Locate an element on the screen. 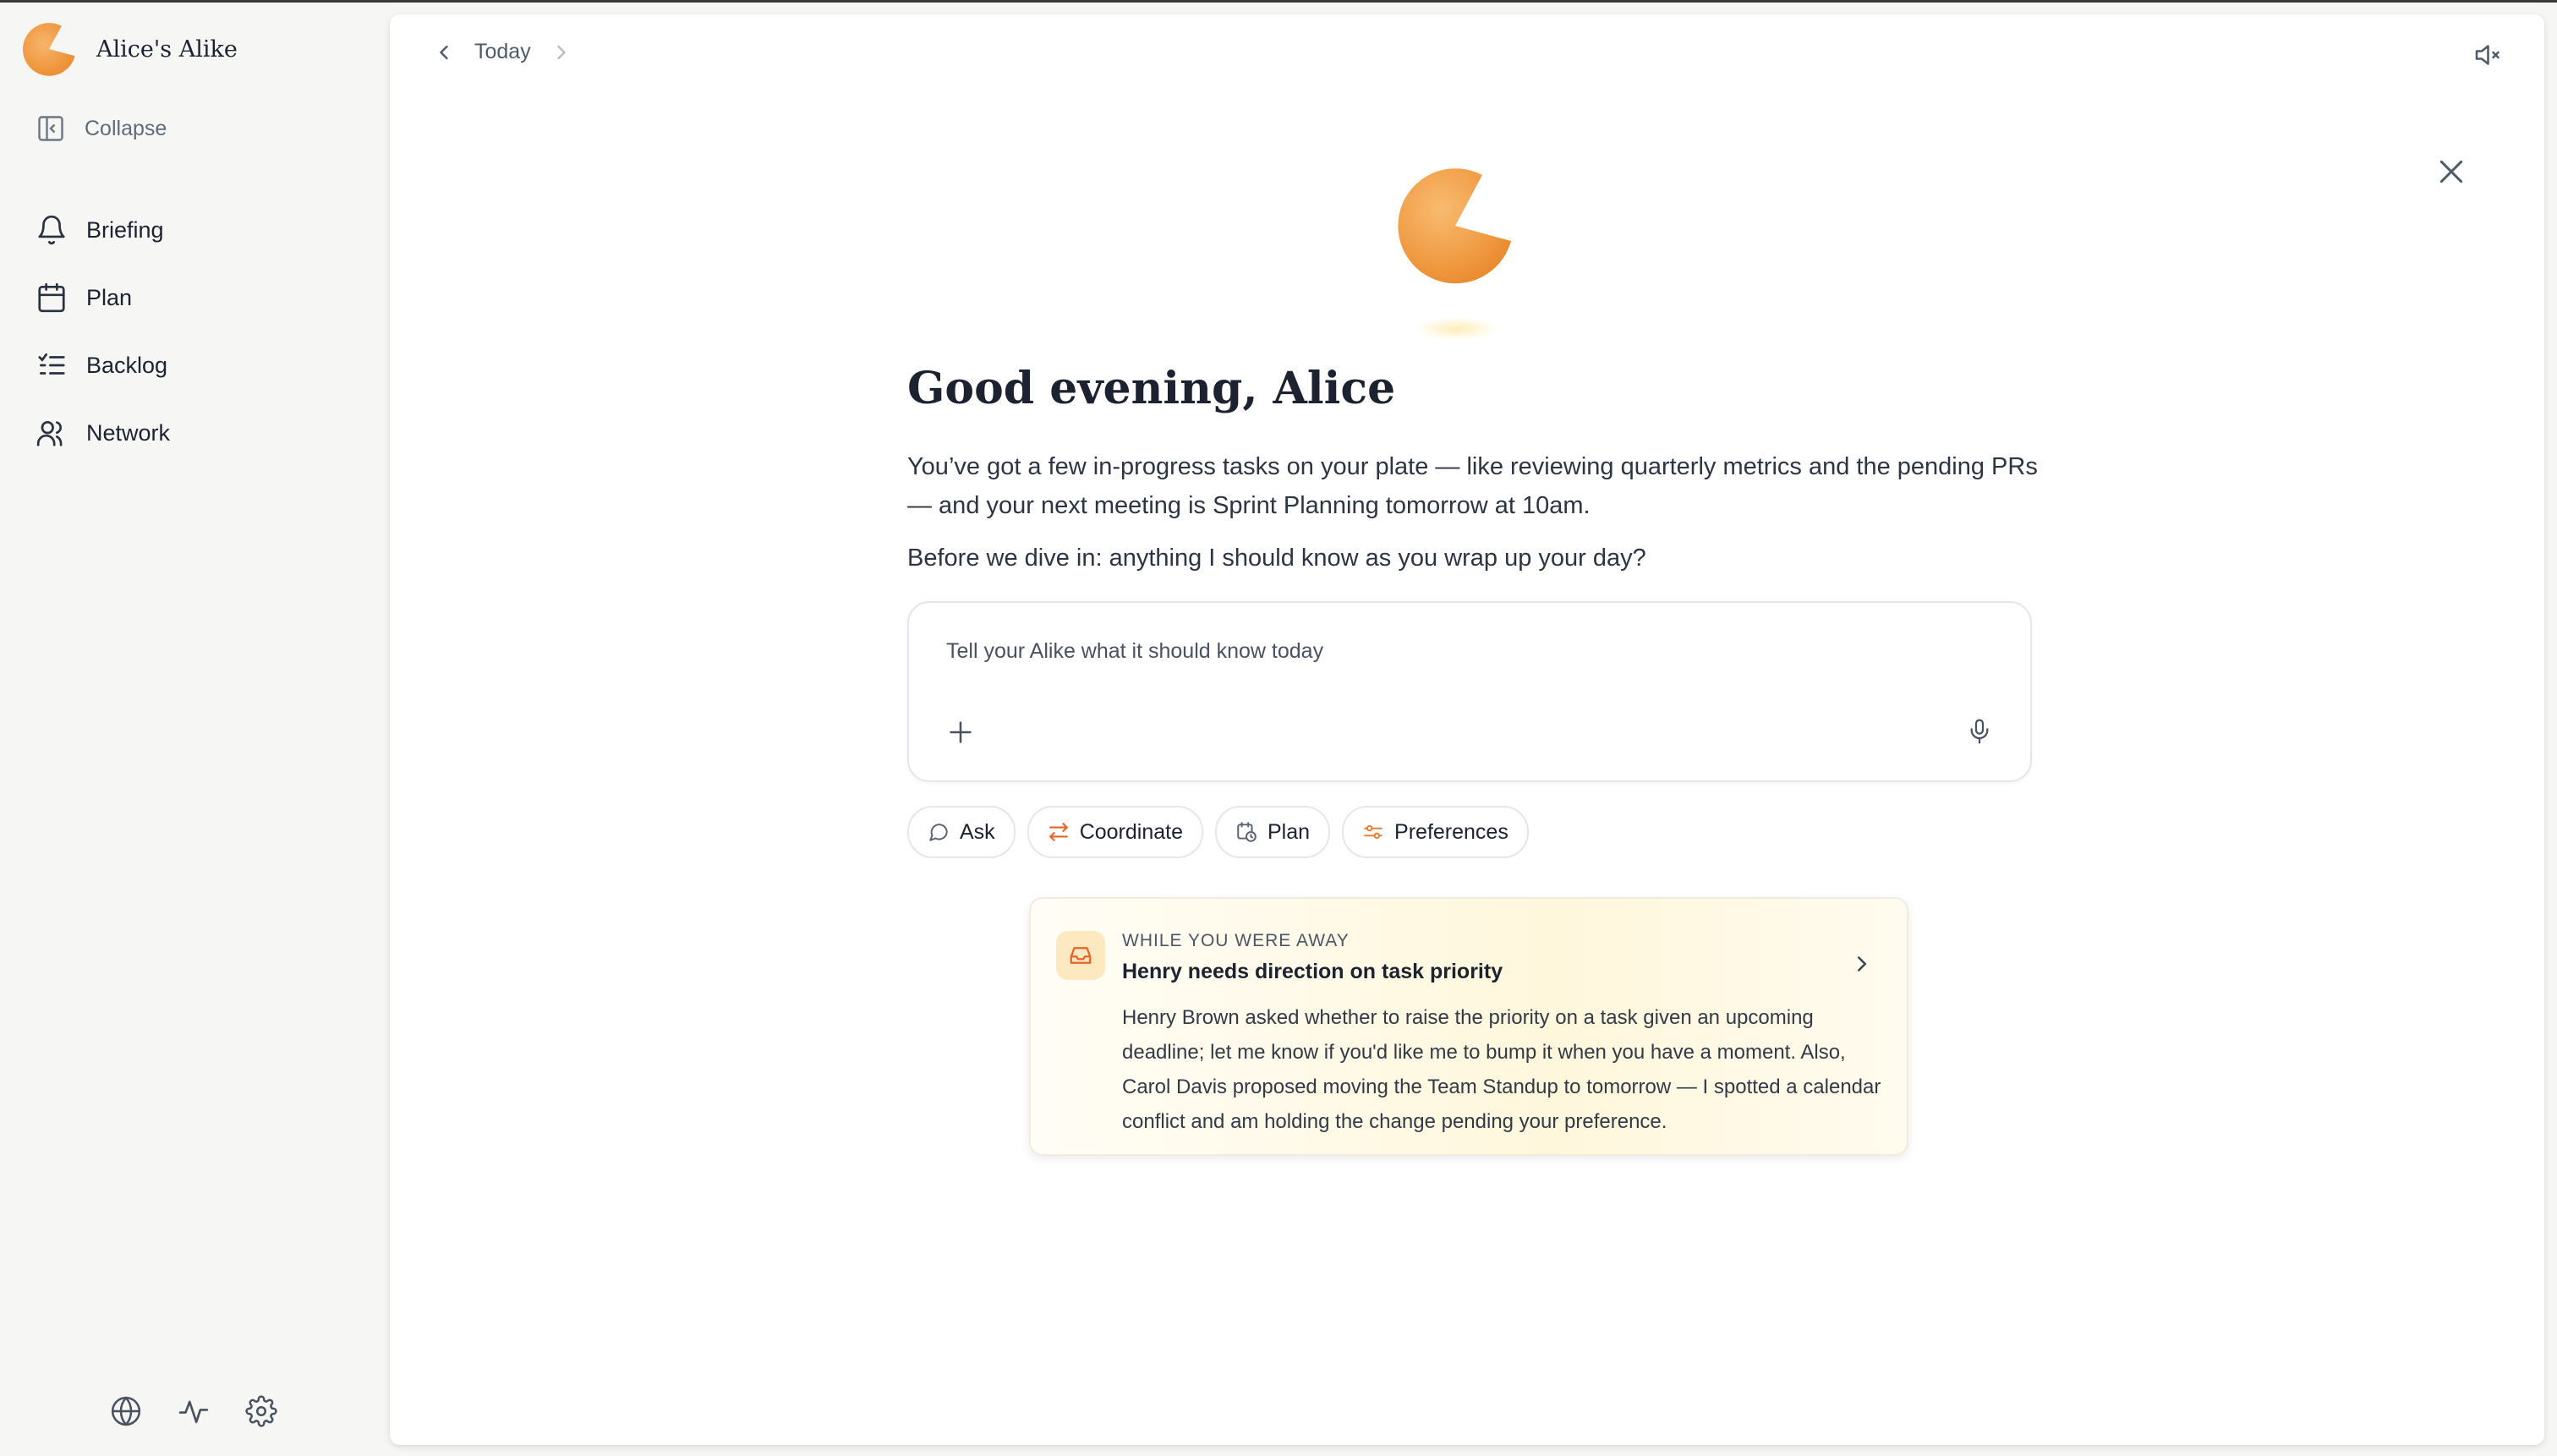  chip-ask: Ask is located at coordinates (961, 832).